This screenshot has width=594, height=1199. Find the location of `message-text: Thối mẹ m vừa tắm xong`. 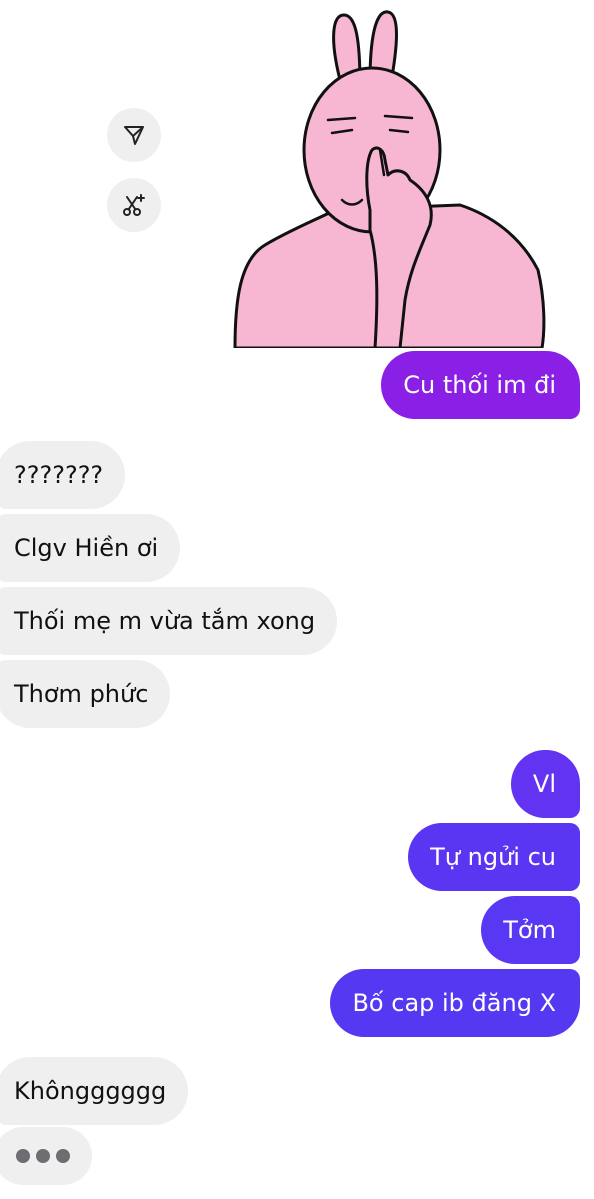

message-text: Thối mẹ m vừa tắm xong is located at coordinates (165, 621).